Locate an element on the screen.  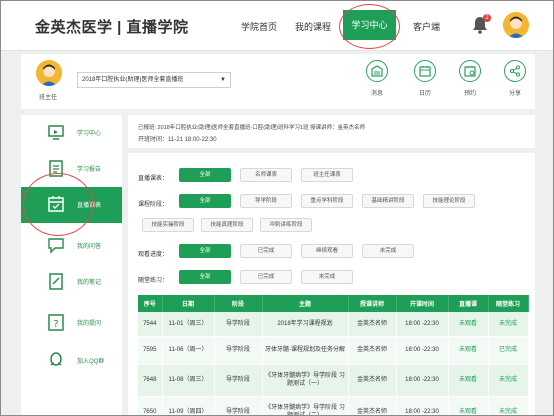
cell-id: 7595 is located at coordinates (150, 350).